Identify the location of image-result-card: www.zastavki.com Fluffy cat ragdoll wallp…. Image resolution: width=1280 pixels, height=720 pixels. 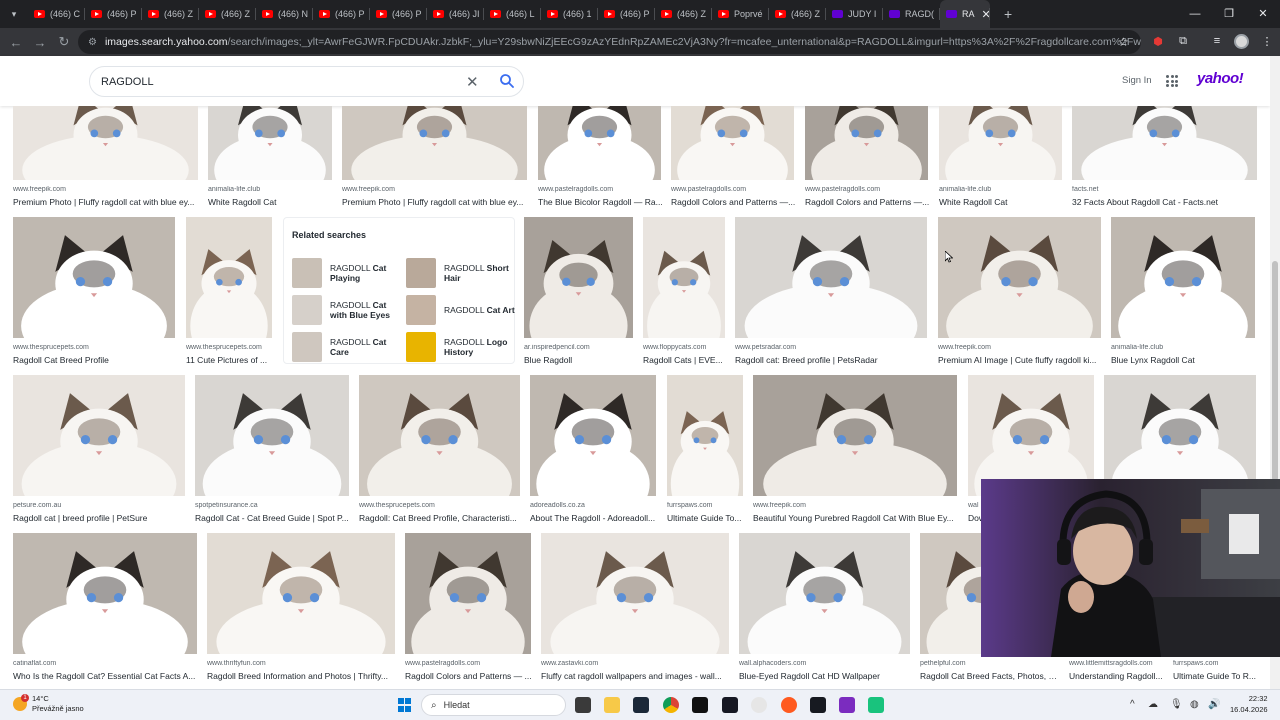
(635, 611).